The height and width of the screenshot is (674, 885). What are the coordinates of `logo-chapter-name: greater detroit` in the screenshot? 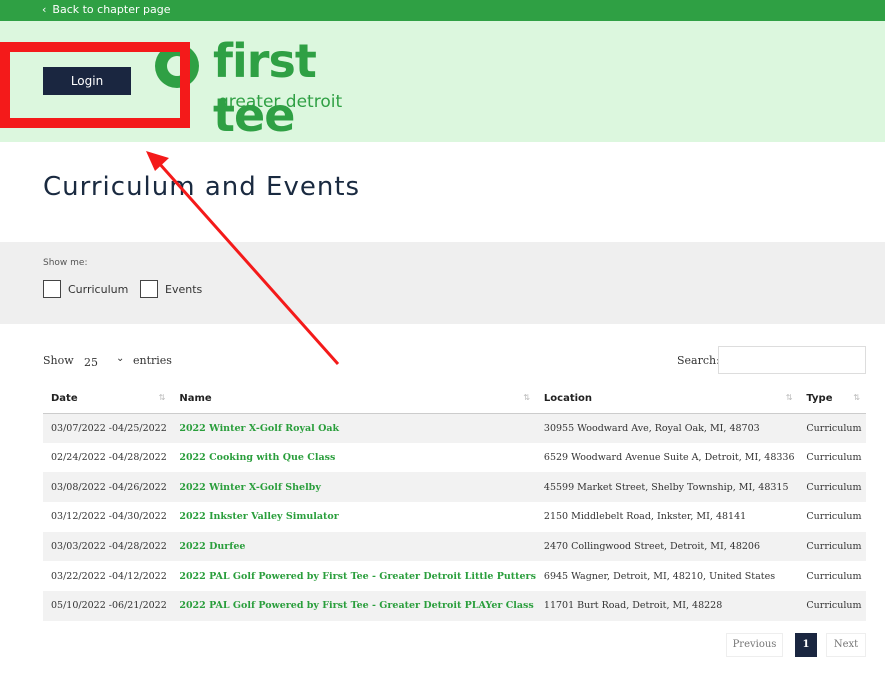 It's located at (280, 102).